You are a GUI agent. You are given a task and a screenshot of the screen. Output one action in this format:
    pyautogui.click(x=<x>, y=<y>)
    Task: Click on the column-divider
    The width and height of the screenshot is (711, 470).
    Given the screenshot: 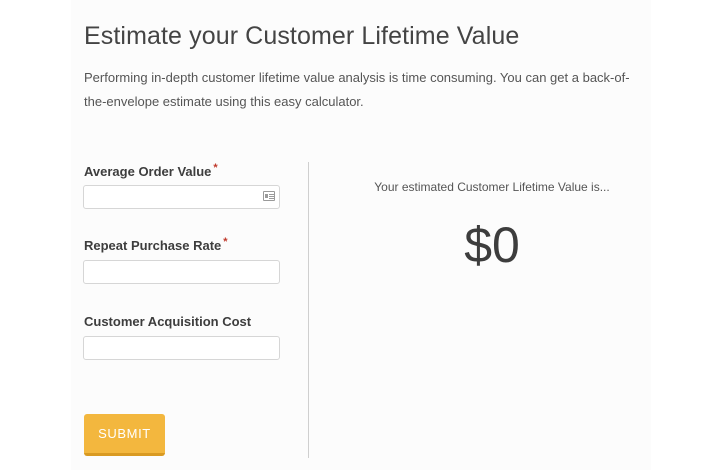 What is the action you would take?
    pyautogui.click(x=308, y=310)
    